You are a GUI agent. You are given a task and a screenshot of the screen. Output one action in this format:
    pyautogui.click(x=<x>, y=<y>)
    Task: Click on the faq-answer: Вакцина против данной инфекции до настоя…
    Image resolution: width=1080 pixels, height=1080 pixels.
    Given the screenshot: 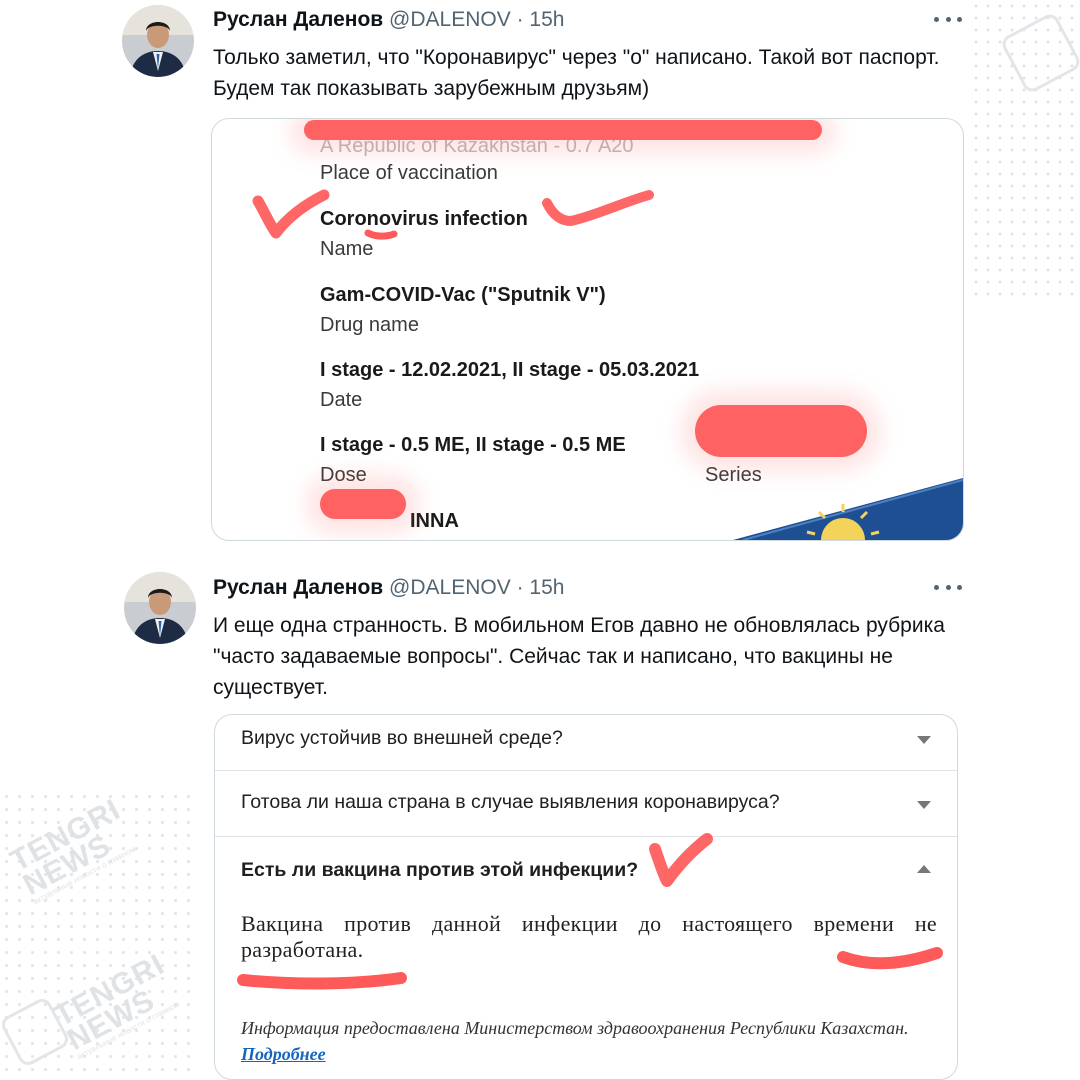 What is the action you would take?
    pyautogui.click(x=589, y=936)
    